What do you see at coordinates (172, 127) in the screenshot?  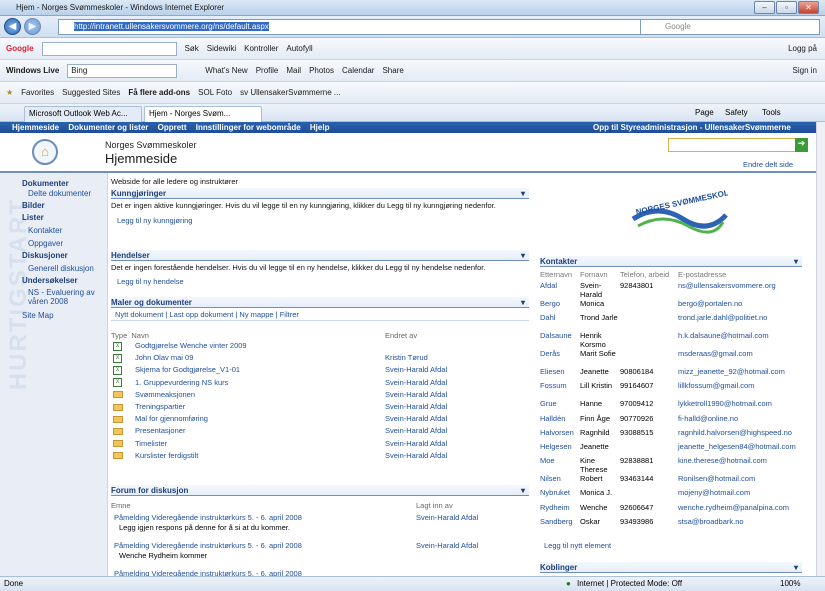 I see `topnav-create: Opprett` at bounding box center [172, 127].